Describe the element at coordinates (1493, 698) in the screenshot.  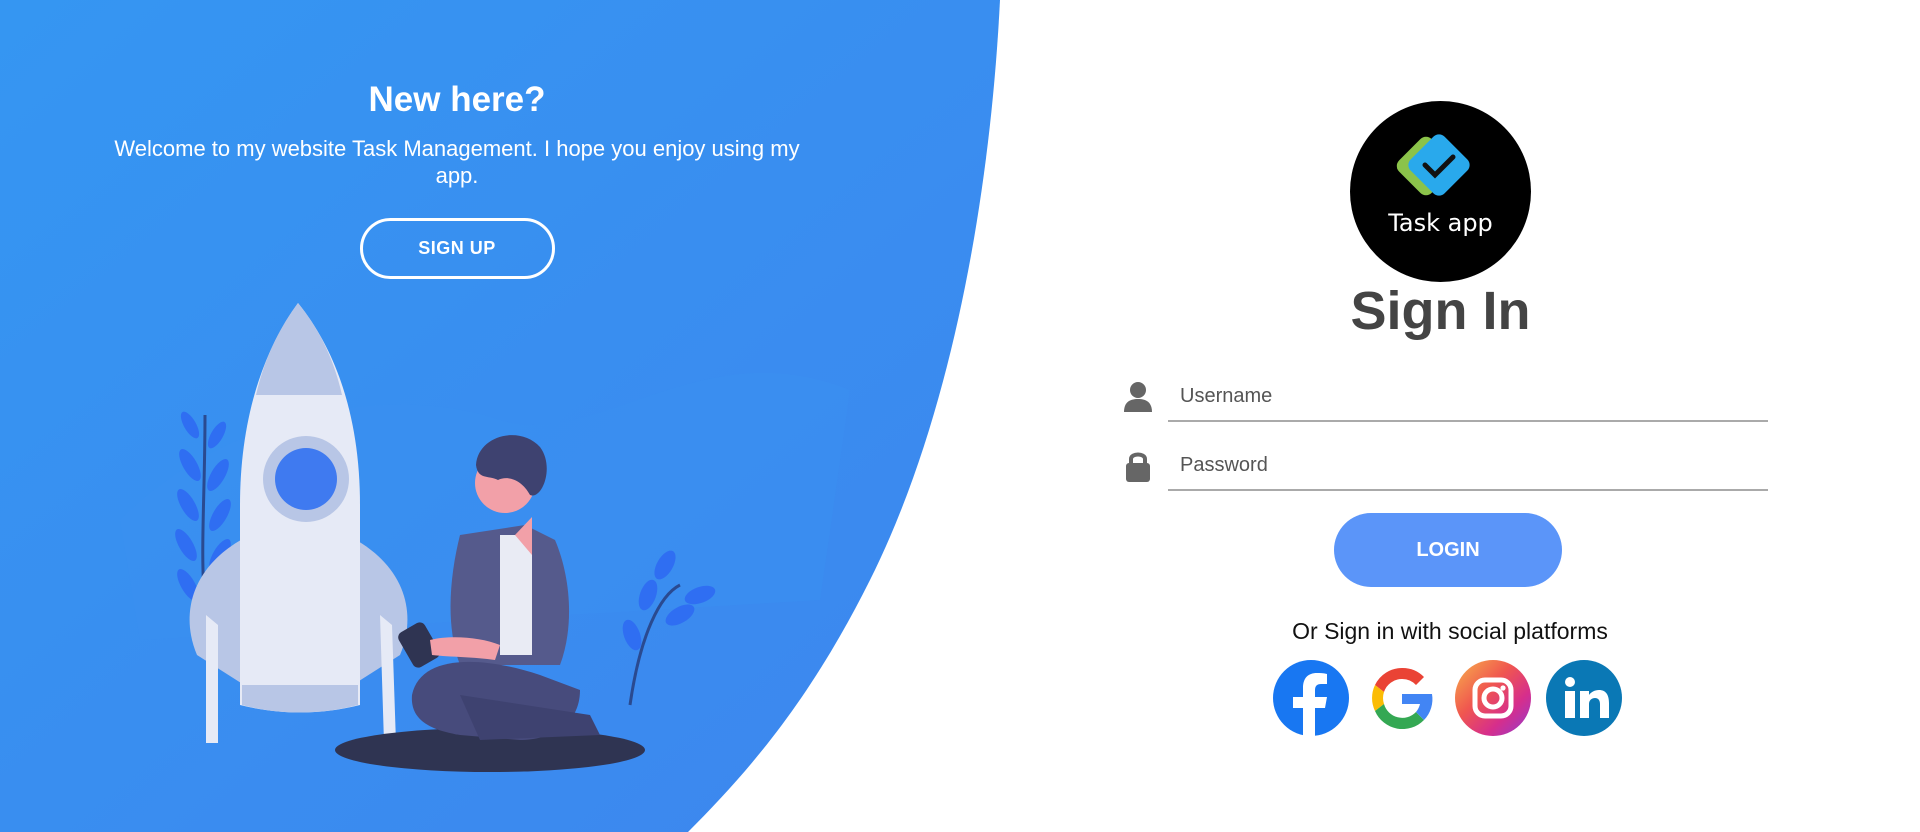
I see `instagram-icon` at that location.